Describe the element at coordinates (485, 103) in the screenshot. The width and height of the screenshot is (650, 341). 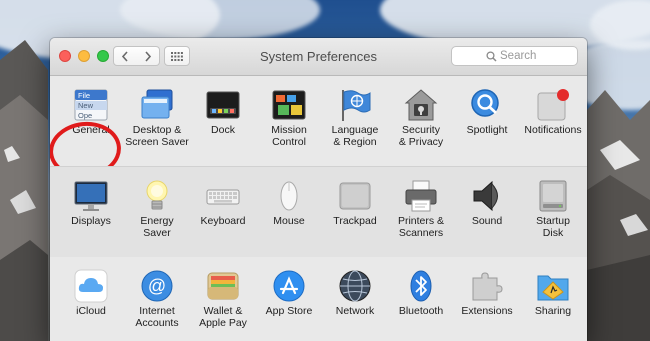
I see `magnifier-icon` at that location.